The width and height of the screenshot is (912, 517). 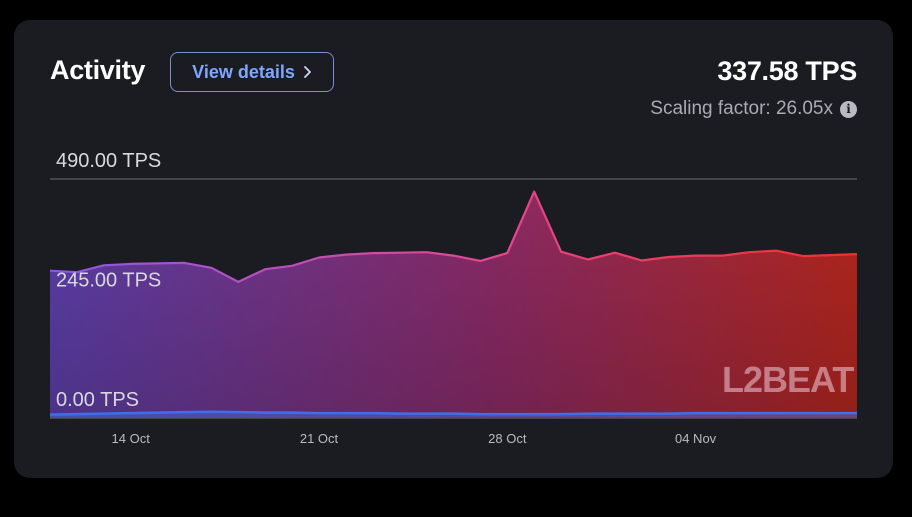 What do you see at coordinates (696, 438) in the screenshot?
I see `x-tick-label: 04 Nov` at bounding box center [696, 438].